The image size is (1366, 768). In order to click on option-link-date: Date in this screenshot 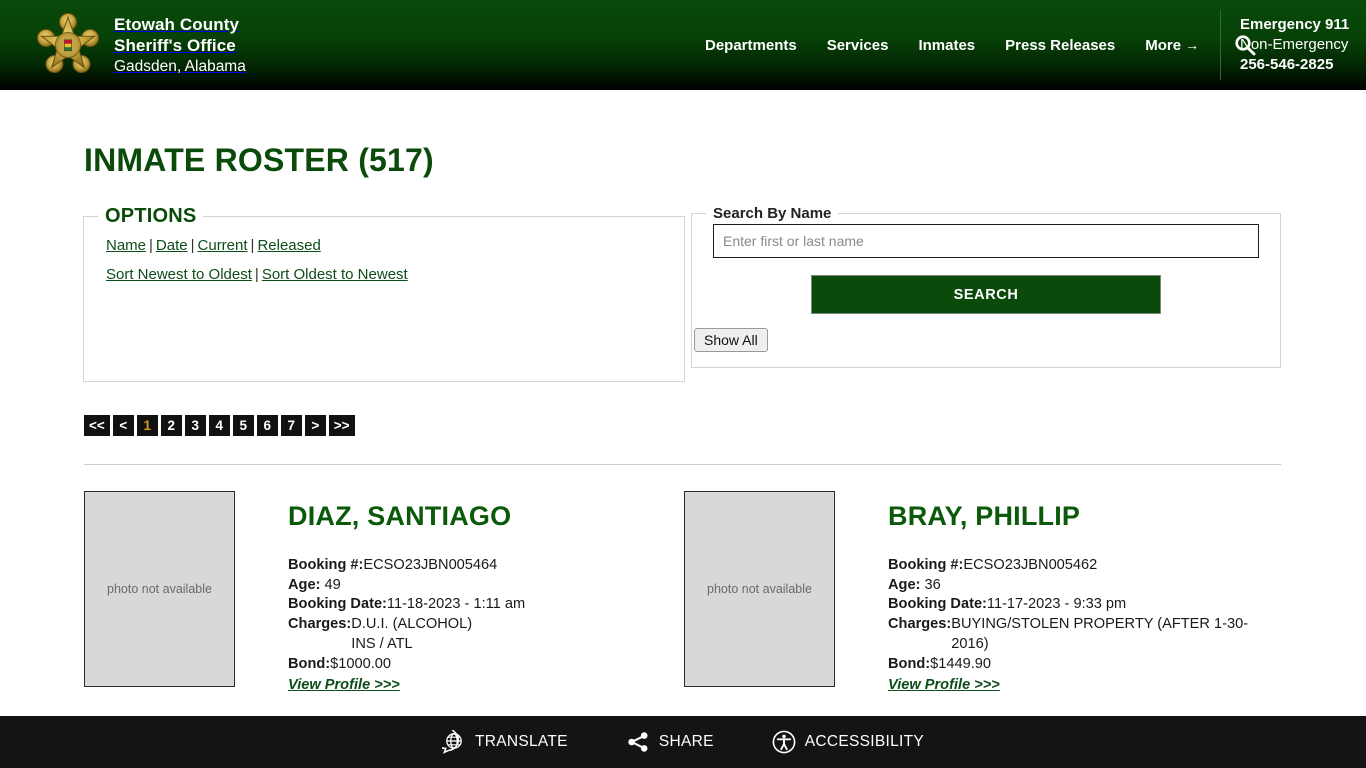, I will do `click(172, 245)`.